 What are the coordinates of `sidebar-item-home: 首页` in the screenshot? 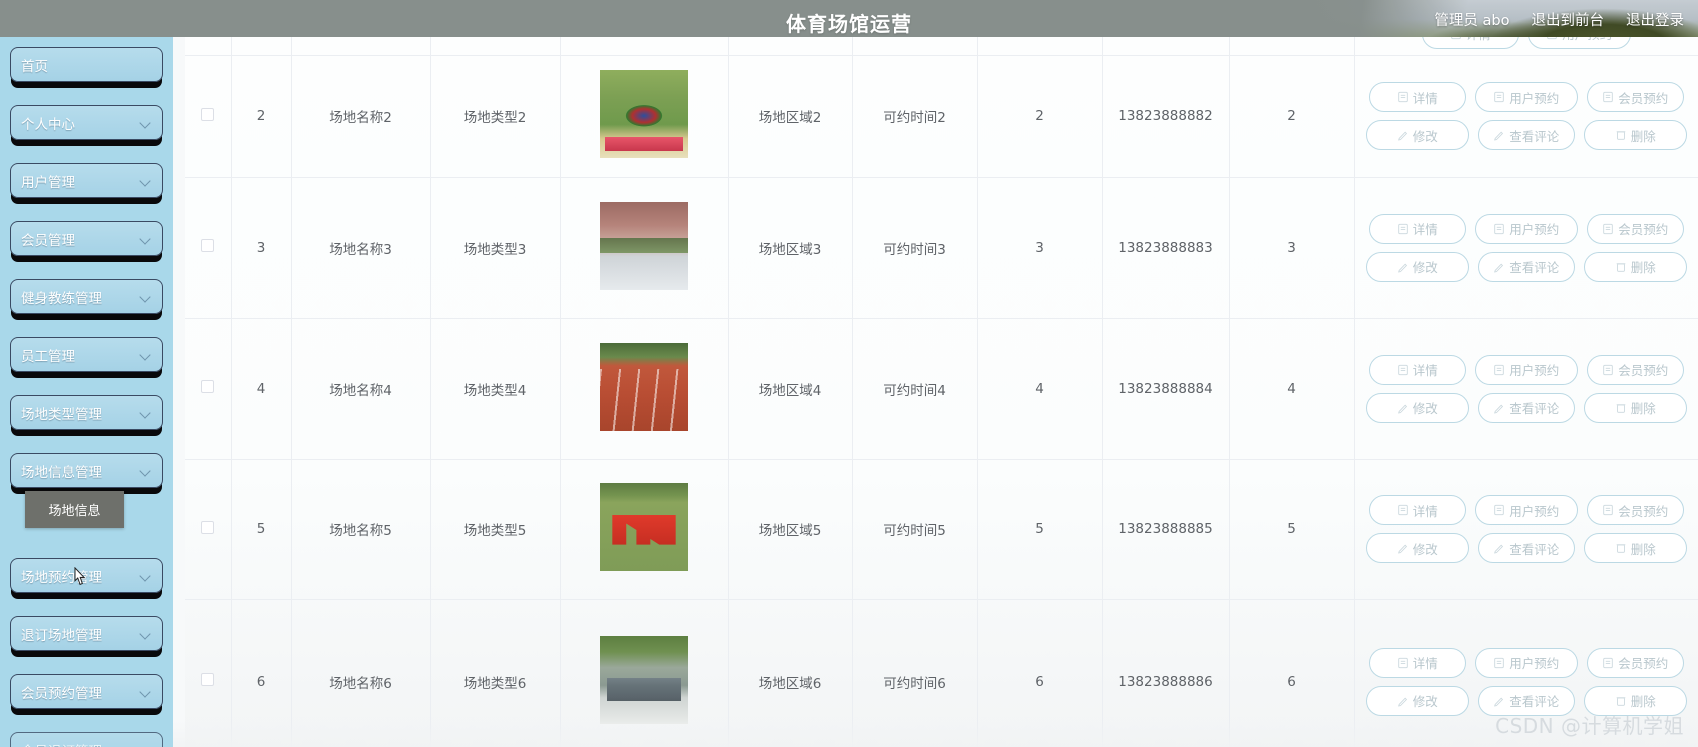 It's located at (86, 64).